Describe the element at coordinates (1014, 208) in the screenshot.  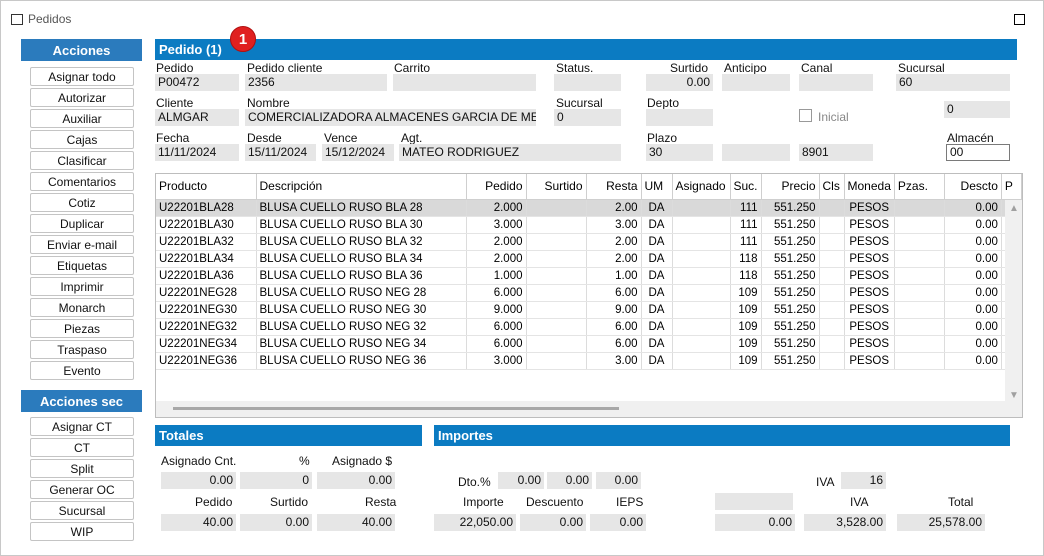
I see `scroll-up-icon: ▲` at that location.